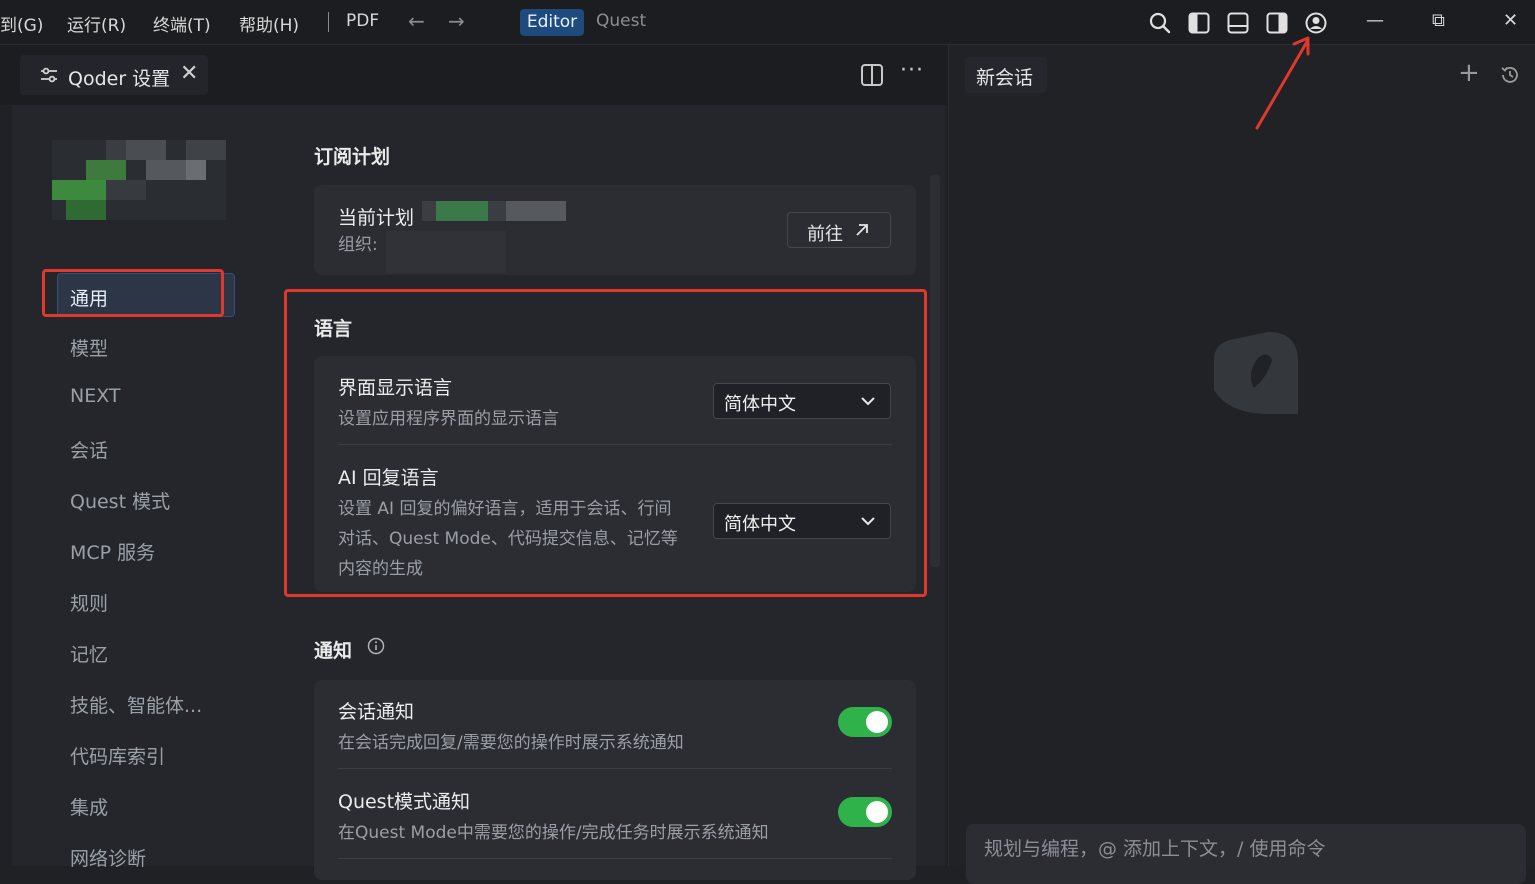  Describe the element at coordinates (89, 449) in the screenshot. I see `sidebar-item-chat: 会话` at that location.